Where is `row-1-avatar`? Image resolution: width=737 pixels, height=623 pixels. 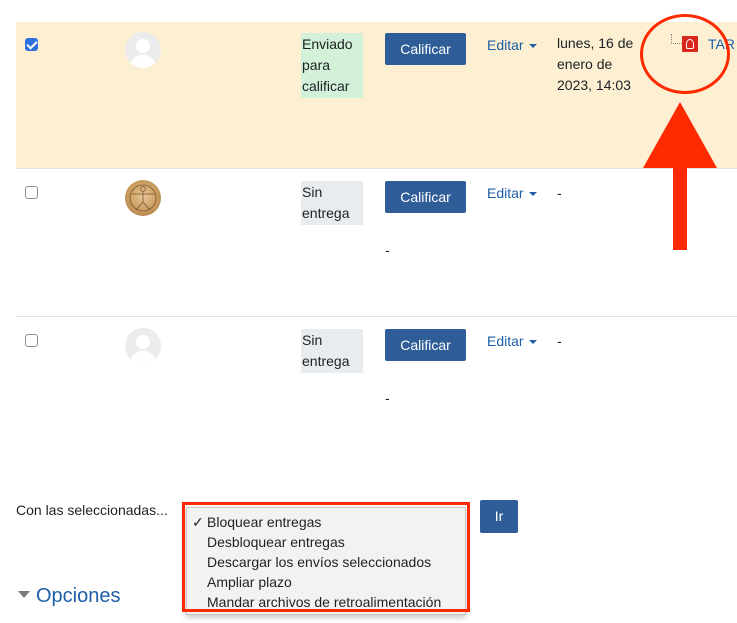 row-1-avatar is located at coordinates (143, 50).